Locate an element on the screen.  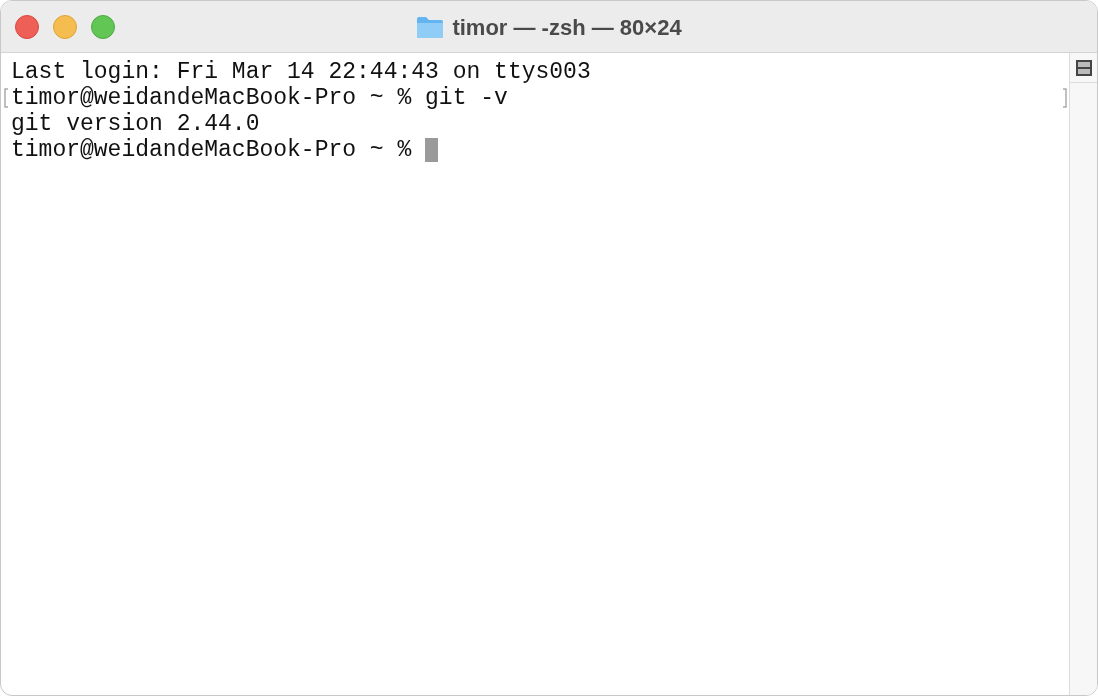
zoom-button is located at coordinates (103, 26).